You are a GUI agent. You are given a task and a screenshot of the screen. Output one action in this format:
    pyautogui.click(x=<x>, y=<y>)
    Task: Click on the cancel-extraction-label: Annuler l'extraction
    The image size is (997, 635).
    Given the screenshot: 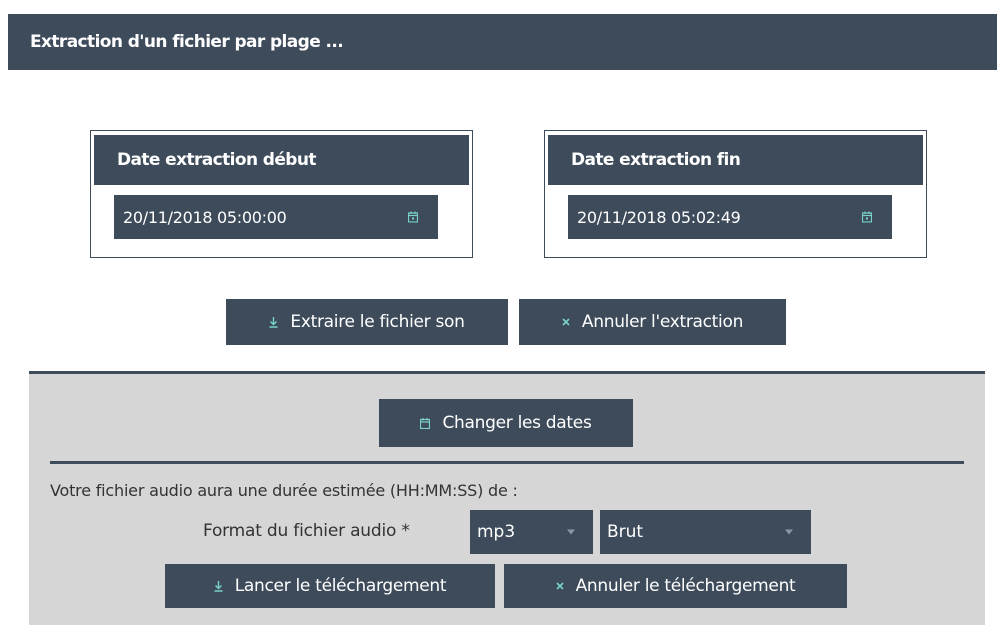 What is the action you would take?
    pyautogui.click(x=662, y=322)
    